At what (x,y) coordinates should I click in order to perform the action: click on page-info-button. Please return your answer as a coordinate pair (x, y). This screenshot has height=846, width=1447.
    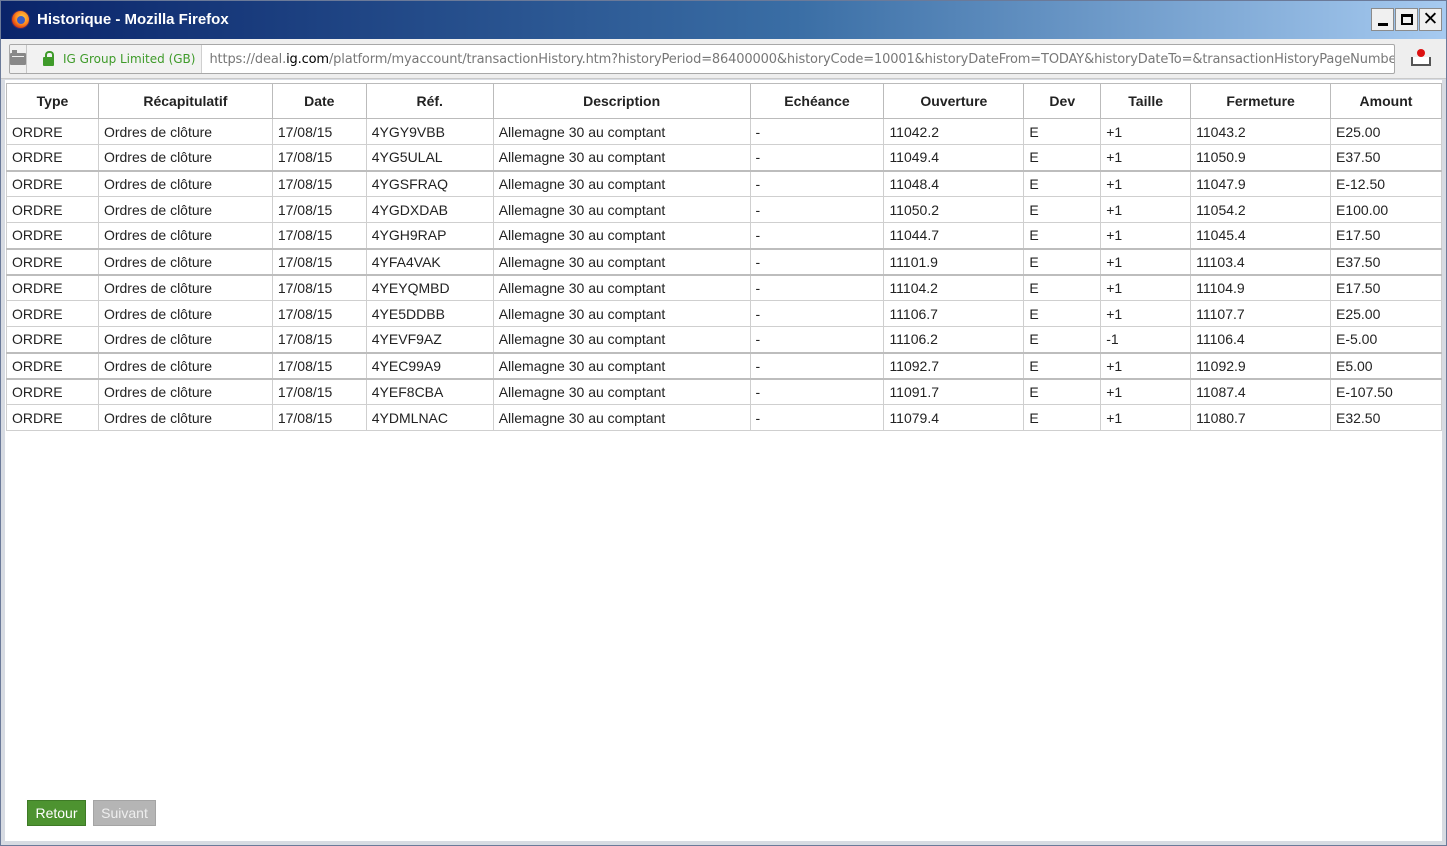
    Looking at the image, I should click on (18, 59).